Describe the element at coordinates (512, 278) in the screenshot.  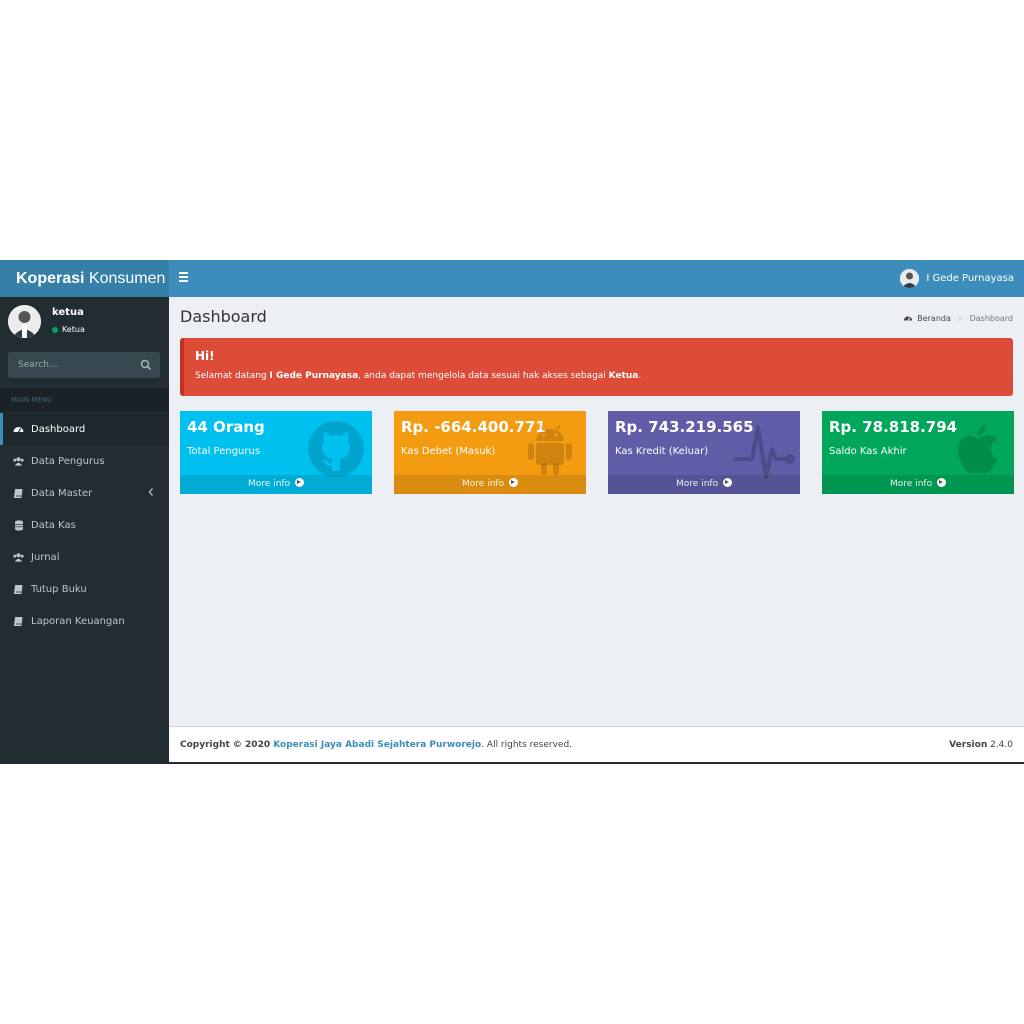
I see `top-header: Koperasi Konsumen I Gede Purnayasa` at that location.